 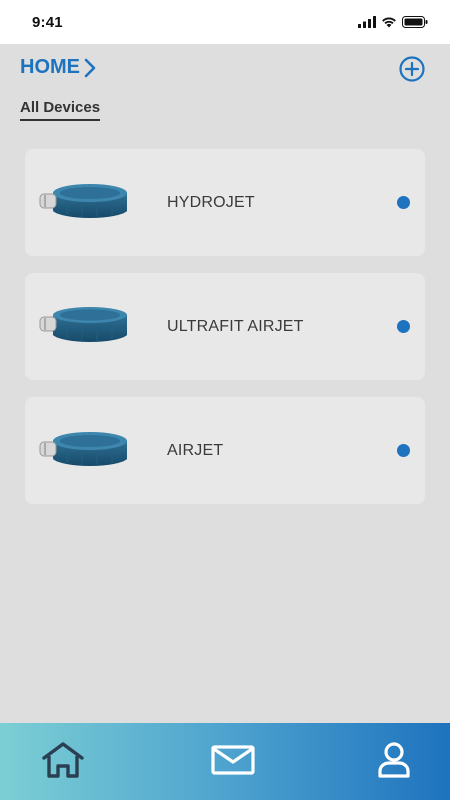 I want to click on home-label: HOME, so click(x=50, y=67).